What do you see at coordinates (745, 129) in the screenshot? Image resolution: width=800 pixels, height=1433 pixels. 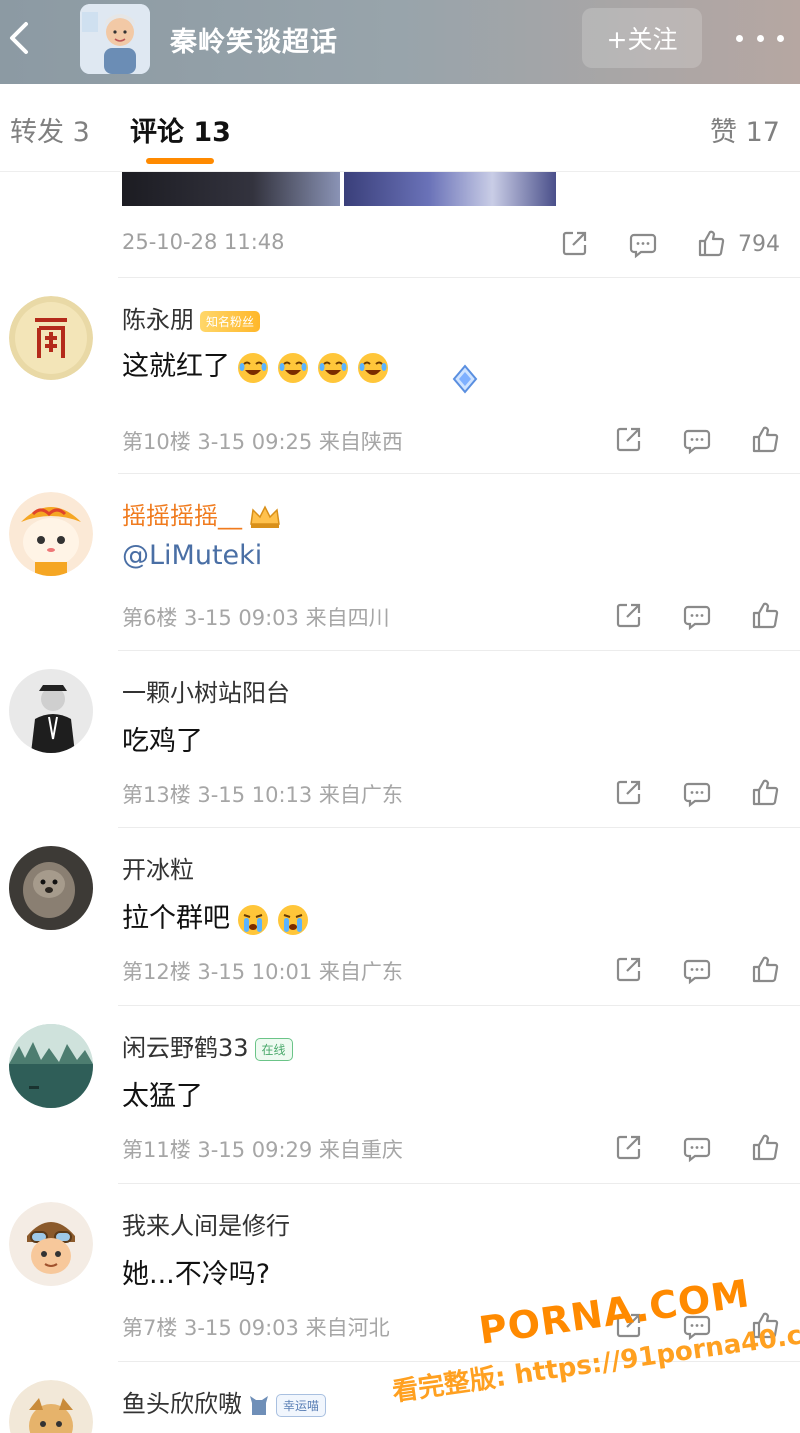 I see `tab-like: 赞 17` at bounding box center [745, 129].